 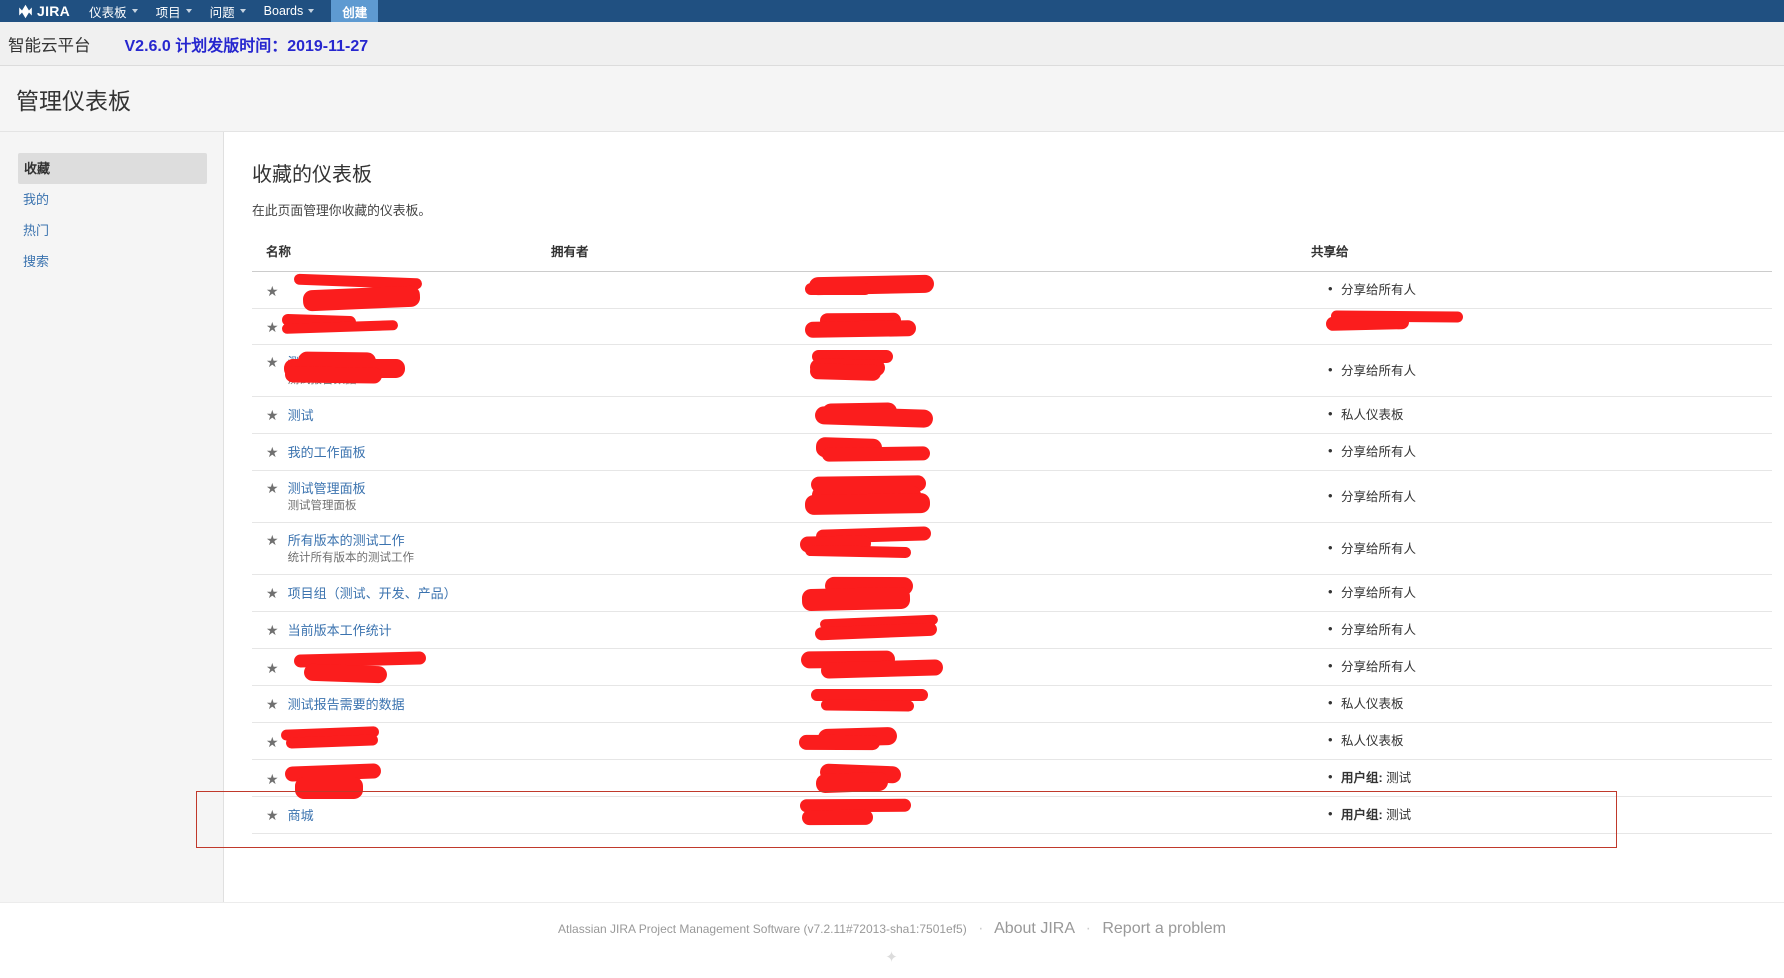 I want to click on dashboard-name-link: 测试报告需要的数据, so click(x=346, y=704).